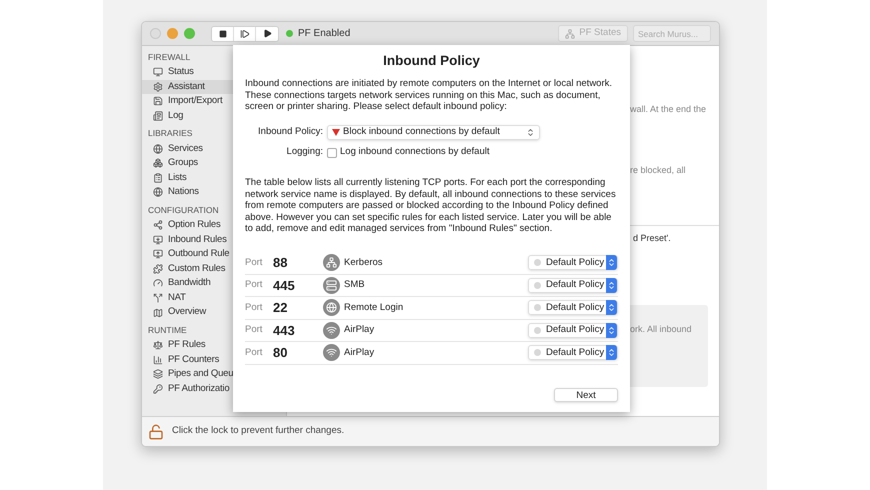 The image size is (870, 490). What do you see at coordinates (158, 298) in the screenshot?
I see `split-icon` at bounding box center [158, 298].